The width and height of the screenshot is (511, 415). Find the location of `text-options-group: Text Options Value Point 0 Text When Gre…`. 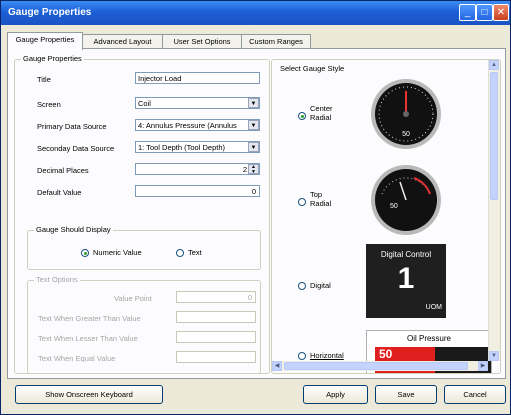

text-options-group: Text Options Value Point 0 Text When Gre… is located at coordinates (144, 324).